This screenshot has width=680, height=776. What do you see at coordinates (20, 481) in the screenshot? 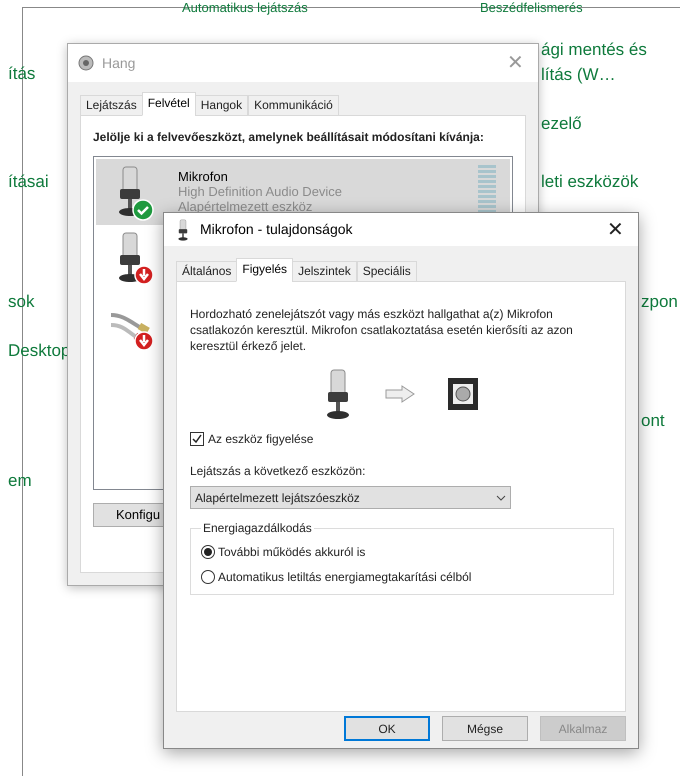
I see `control-panel-link: em` at bounding box center [20, 481].